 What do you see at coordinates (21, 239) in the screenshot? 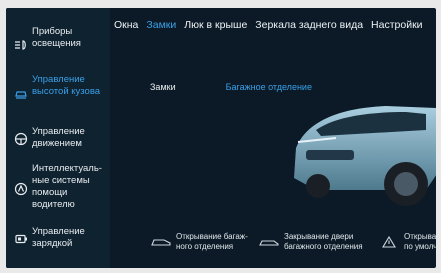
I see `battery-icon` at bounding box center [21, 239].